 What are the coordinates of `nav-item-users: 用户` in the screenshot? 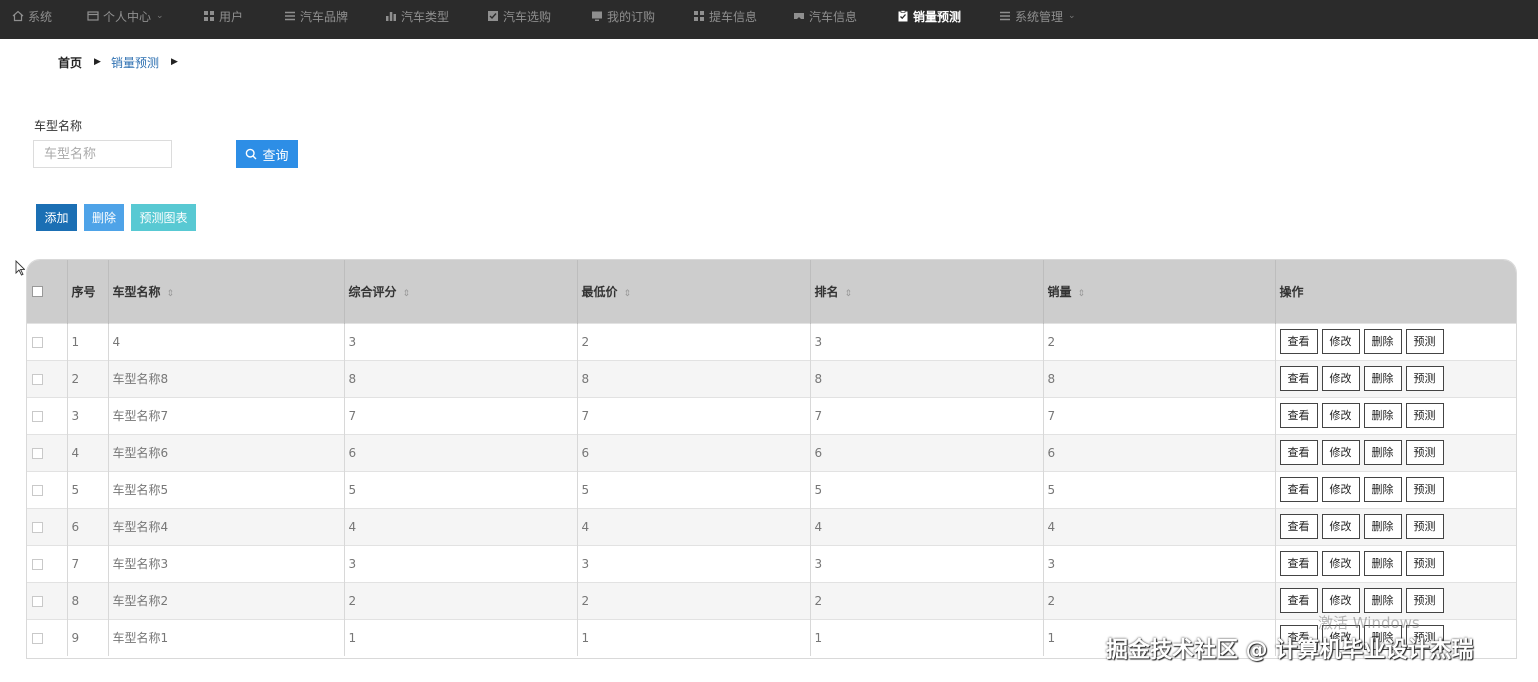 It's located at (223, 16).